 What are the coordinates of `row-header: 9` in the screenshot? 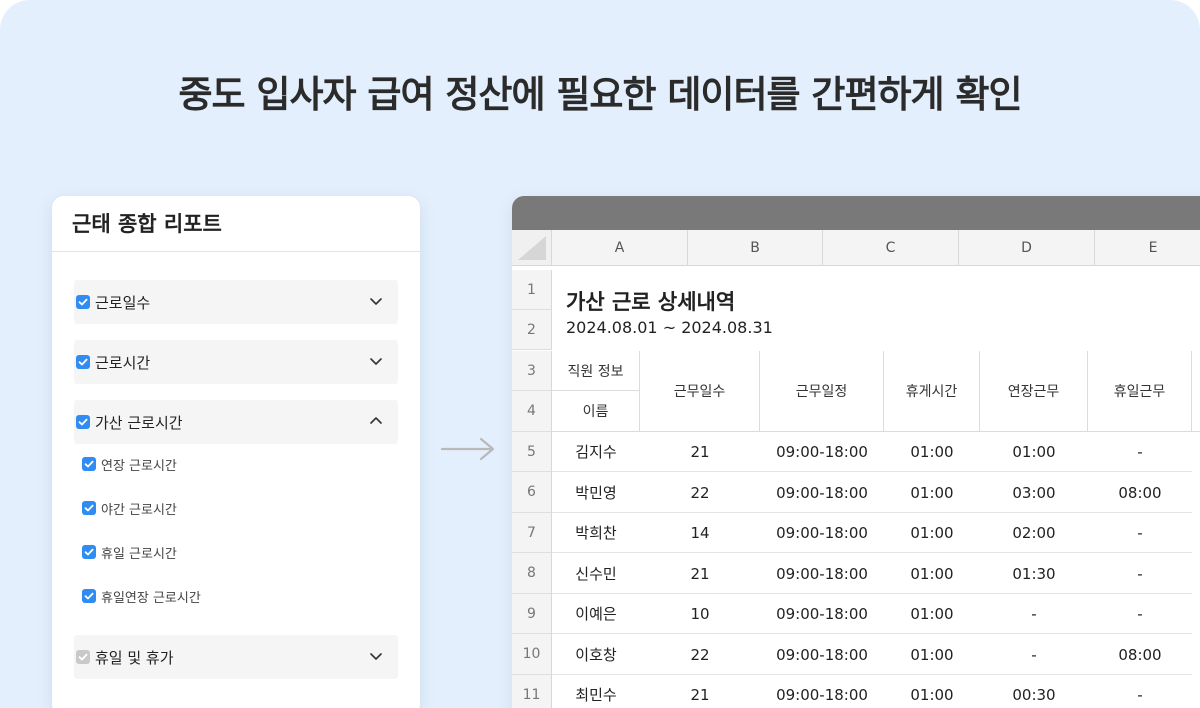 It's located at (532, 614).